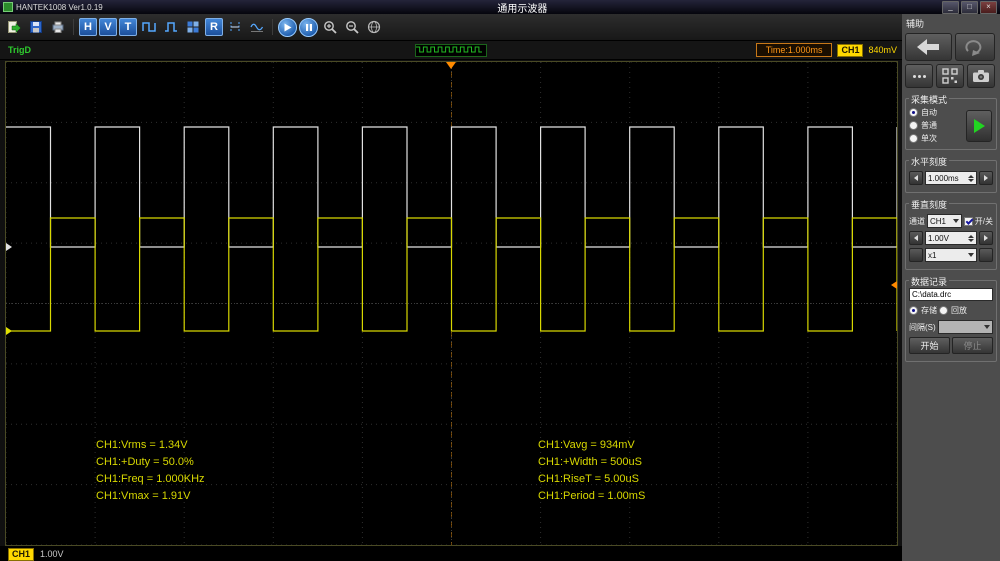 The image size is (1000, 561). Describe the element at coordinates (969, 7) in the screenshot. I see `maximize-button: □` at that location.